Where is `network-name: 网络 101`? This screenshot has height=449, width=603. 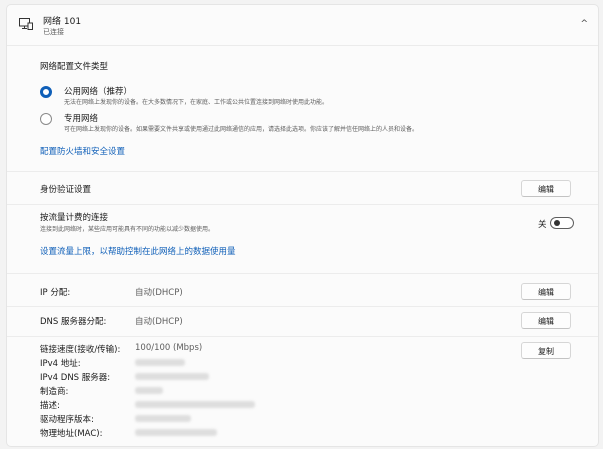 network-name: 网络 101 is located at coordinates (62, 22).